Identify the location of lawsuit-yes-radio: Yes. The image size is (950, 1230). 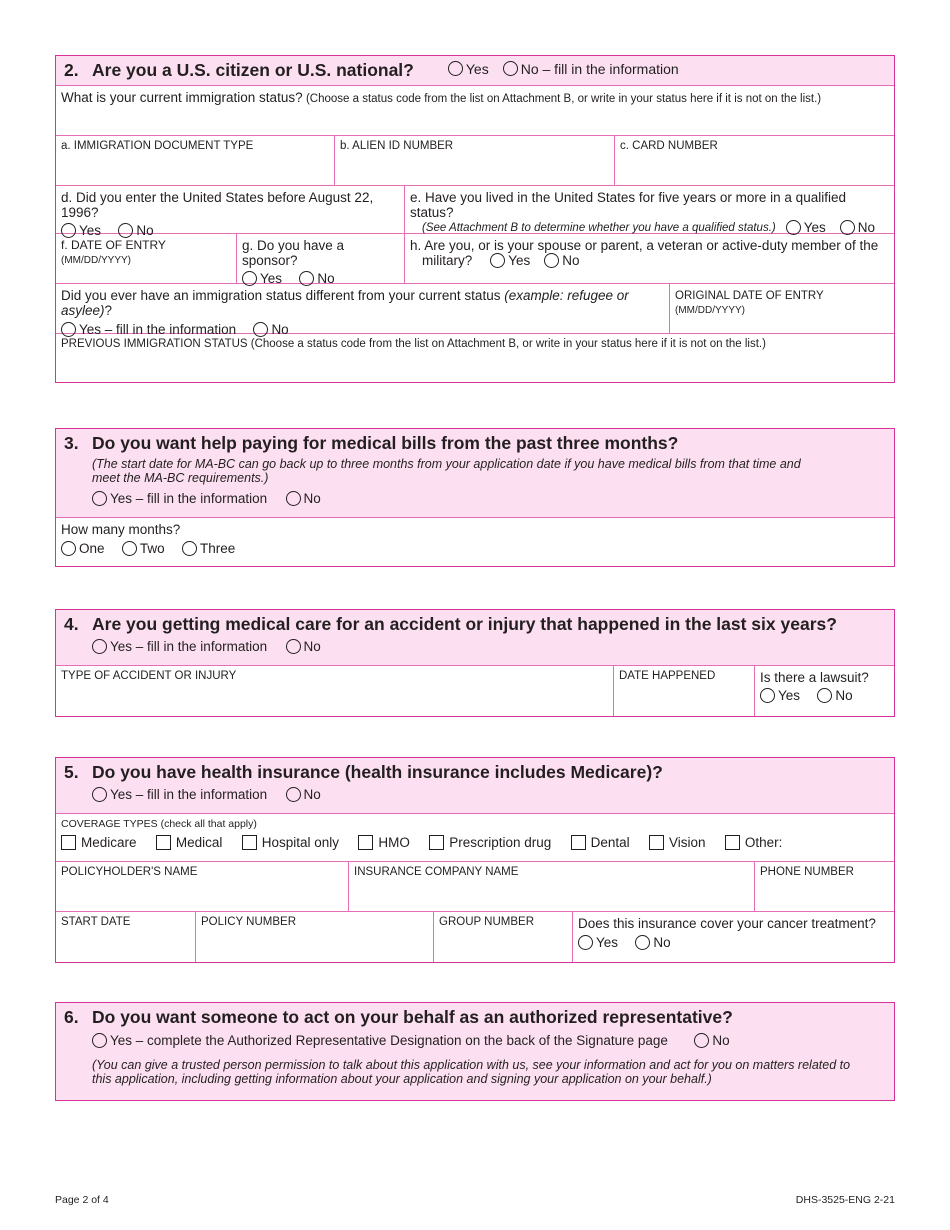
(780, 695).